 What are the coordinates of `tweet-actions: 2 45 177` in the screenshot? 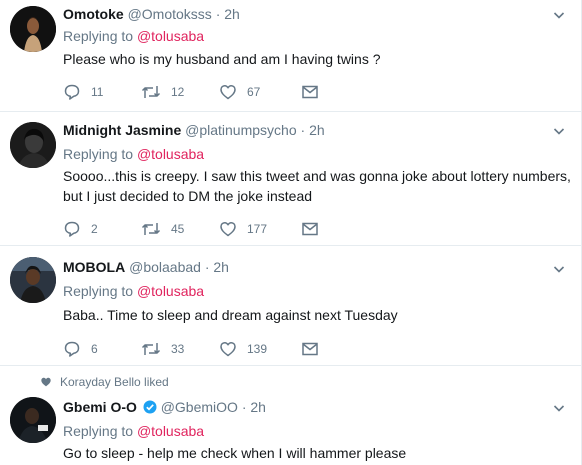 It's located at (221, 229).